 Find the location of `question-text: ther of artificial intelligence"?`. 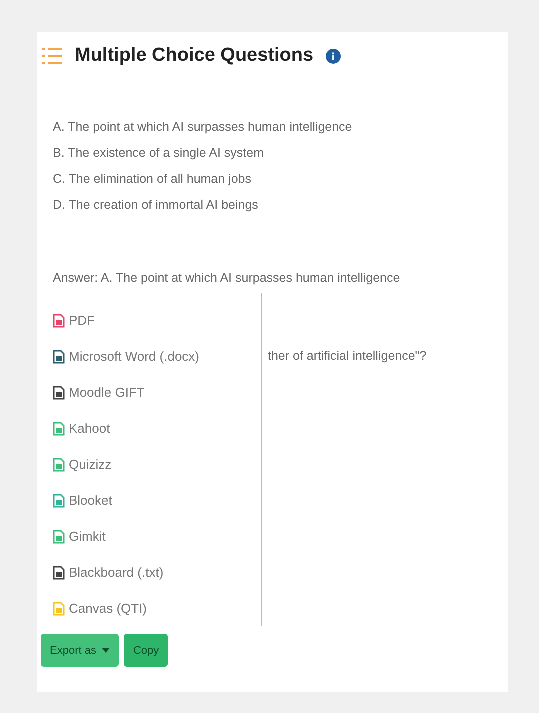

question-text: ther of artificial intelligence"? is located at coordinates (347, 357).